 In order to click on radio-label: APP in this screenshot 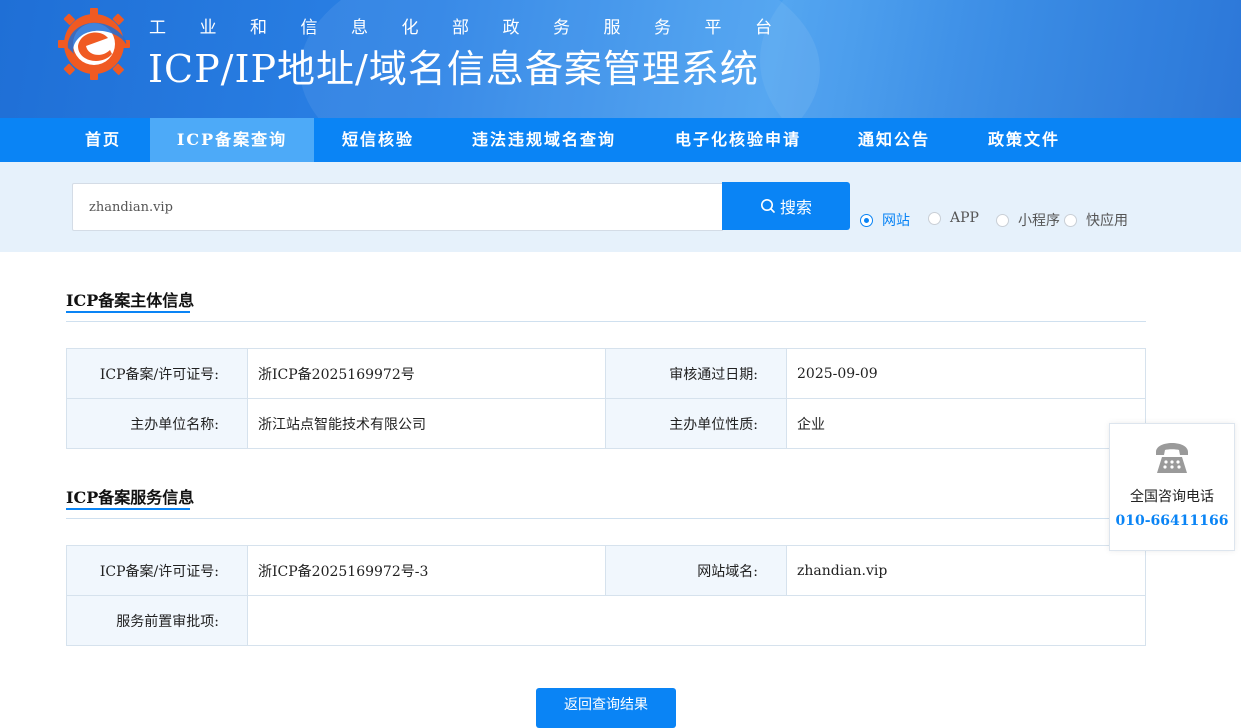, I will do `click(964, 218)`.